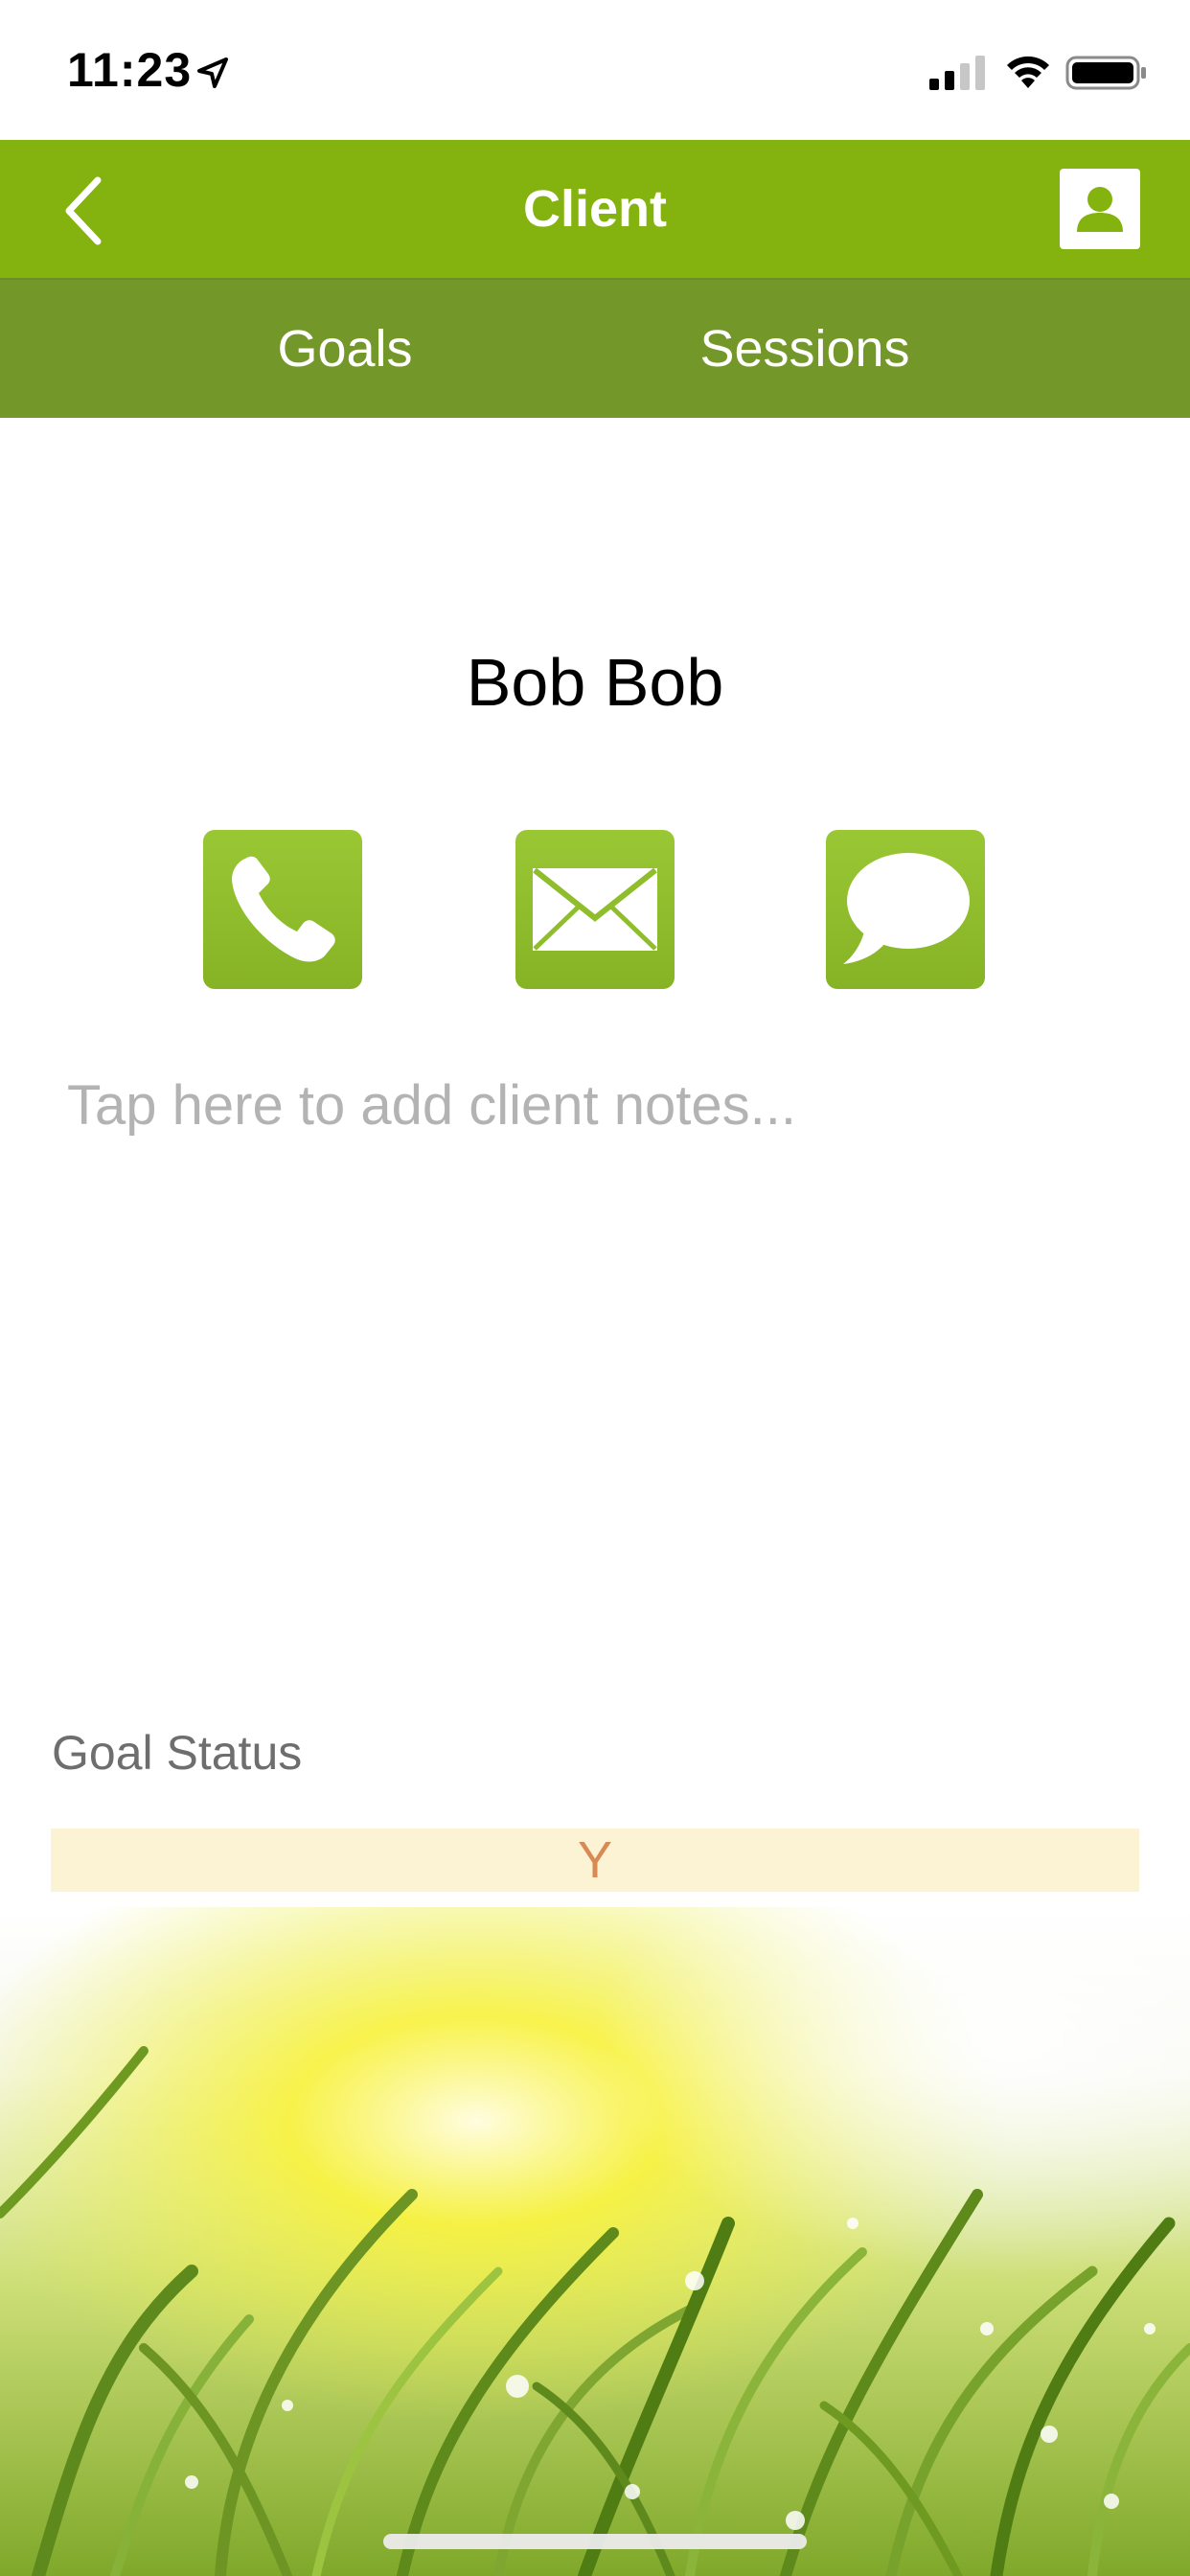 This screenshot has width=1190, height=2576. What do you see at coordinates (595, 2541) in the screenshot?
I see `home-indicator` at bounding box center [595, 2541].